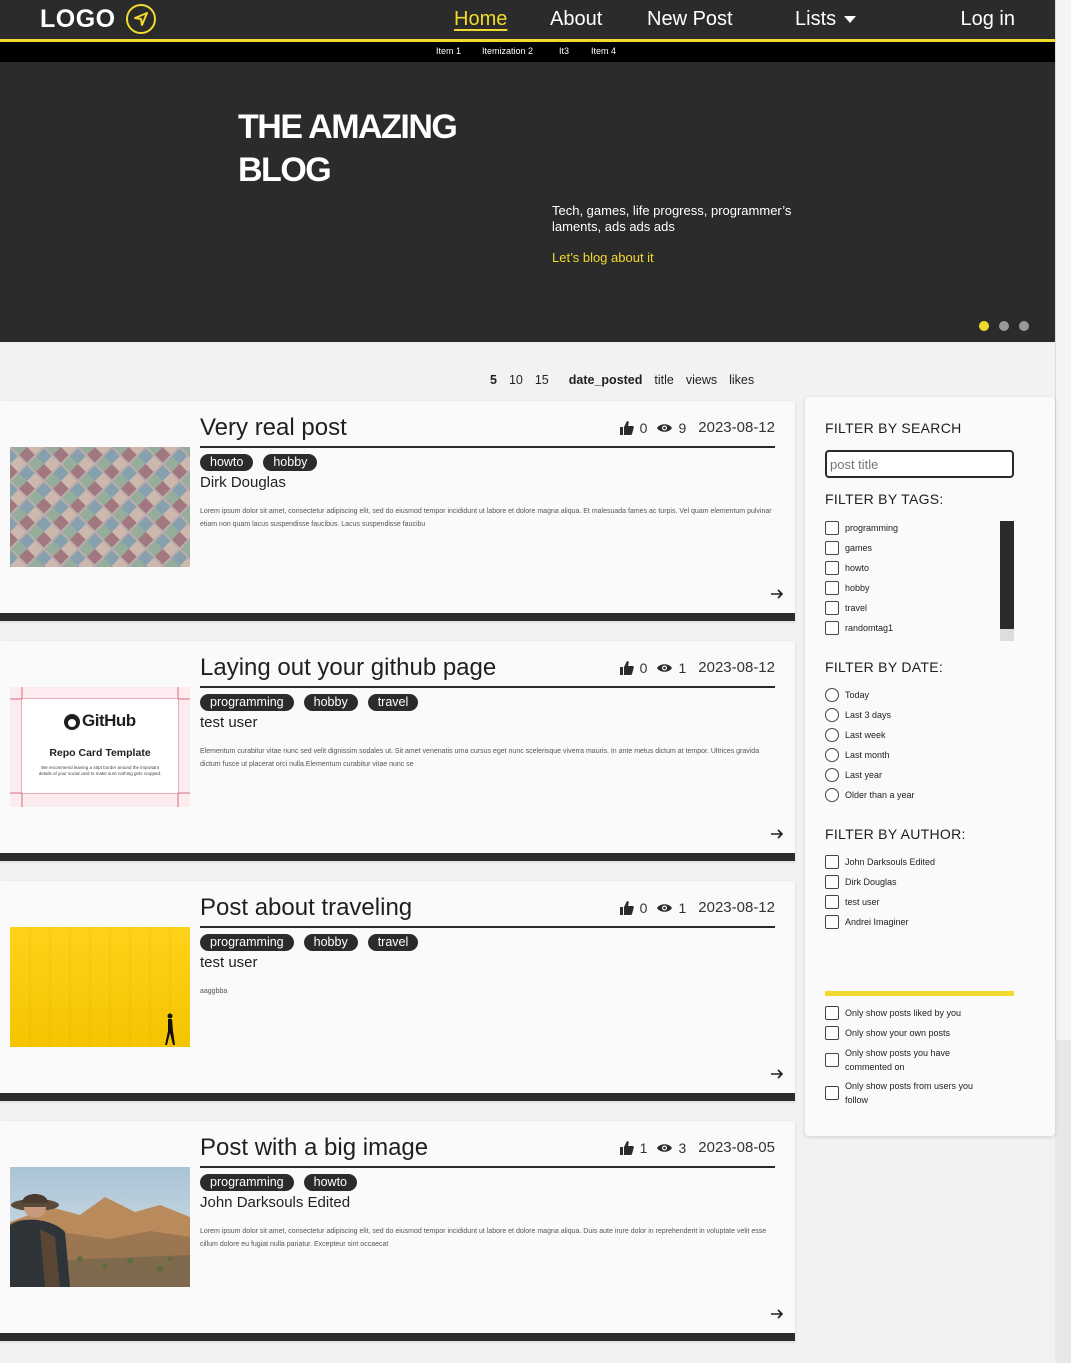 This screenshot has width=1071, height=1363. What do you see at coordinates (606, 380) in the screenshot?
I see `sort-date-posted: date_posted` at bounding box center [606, 380].